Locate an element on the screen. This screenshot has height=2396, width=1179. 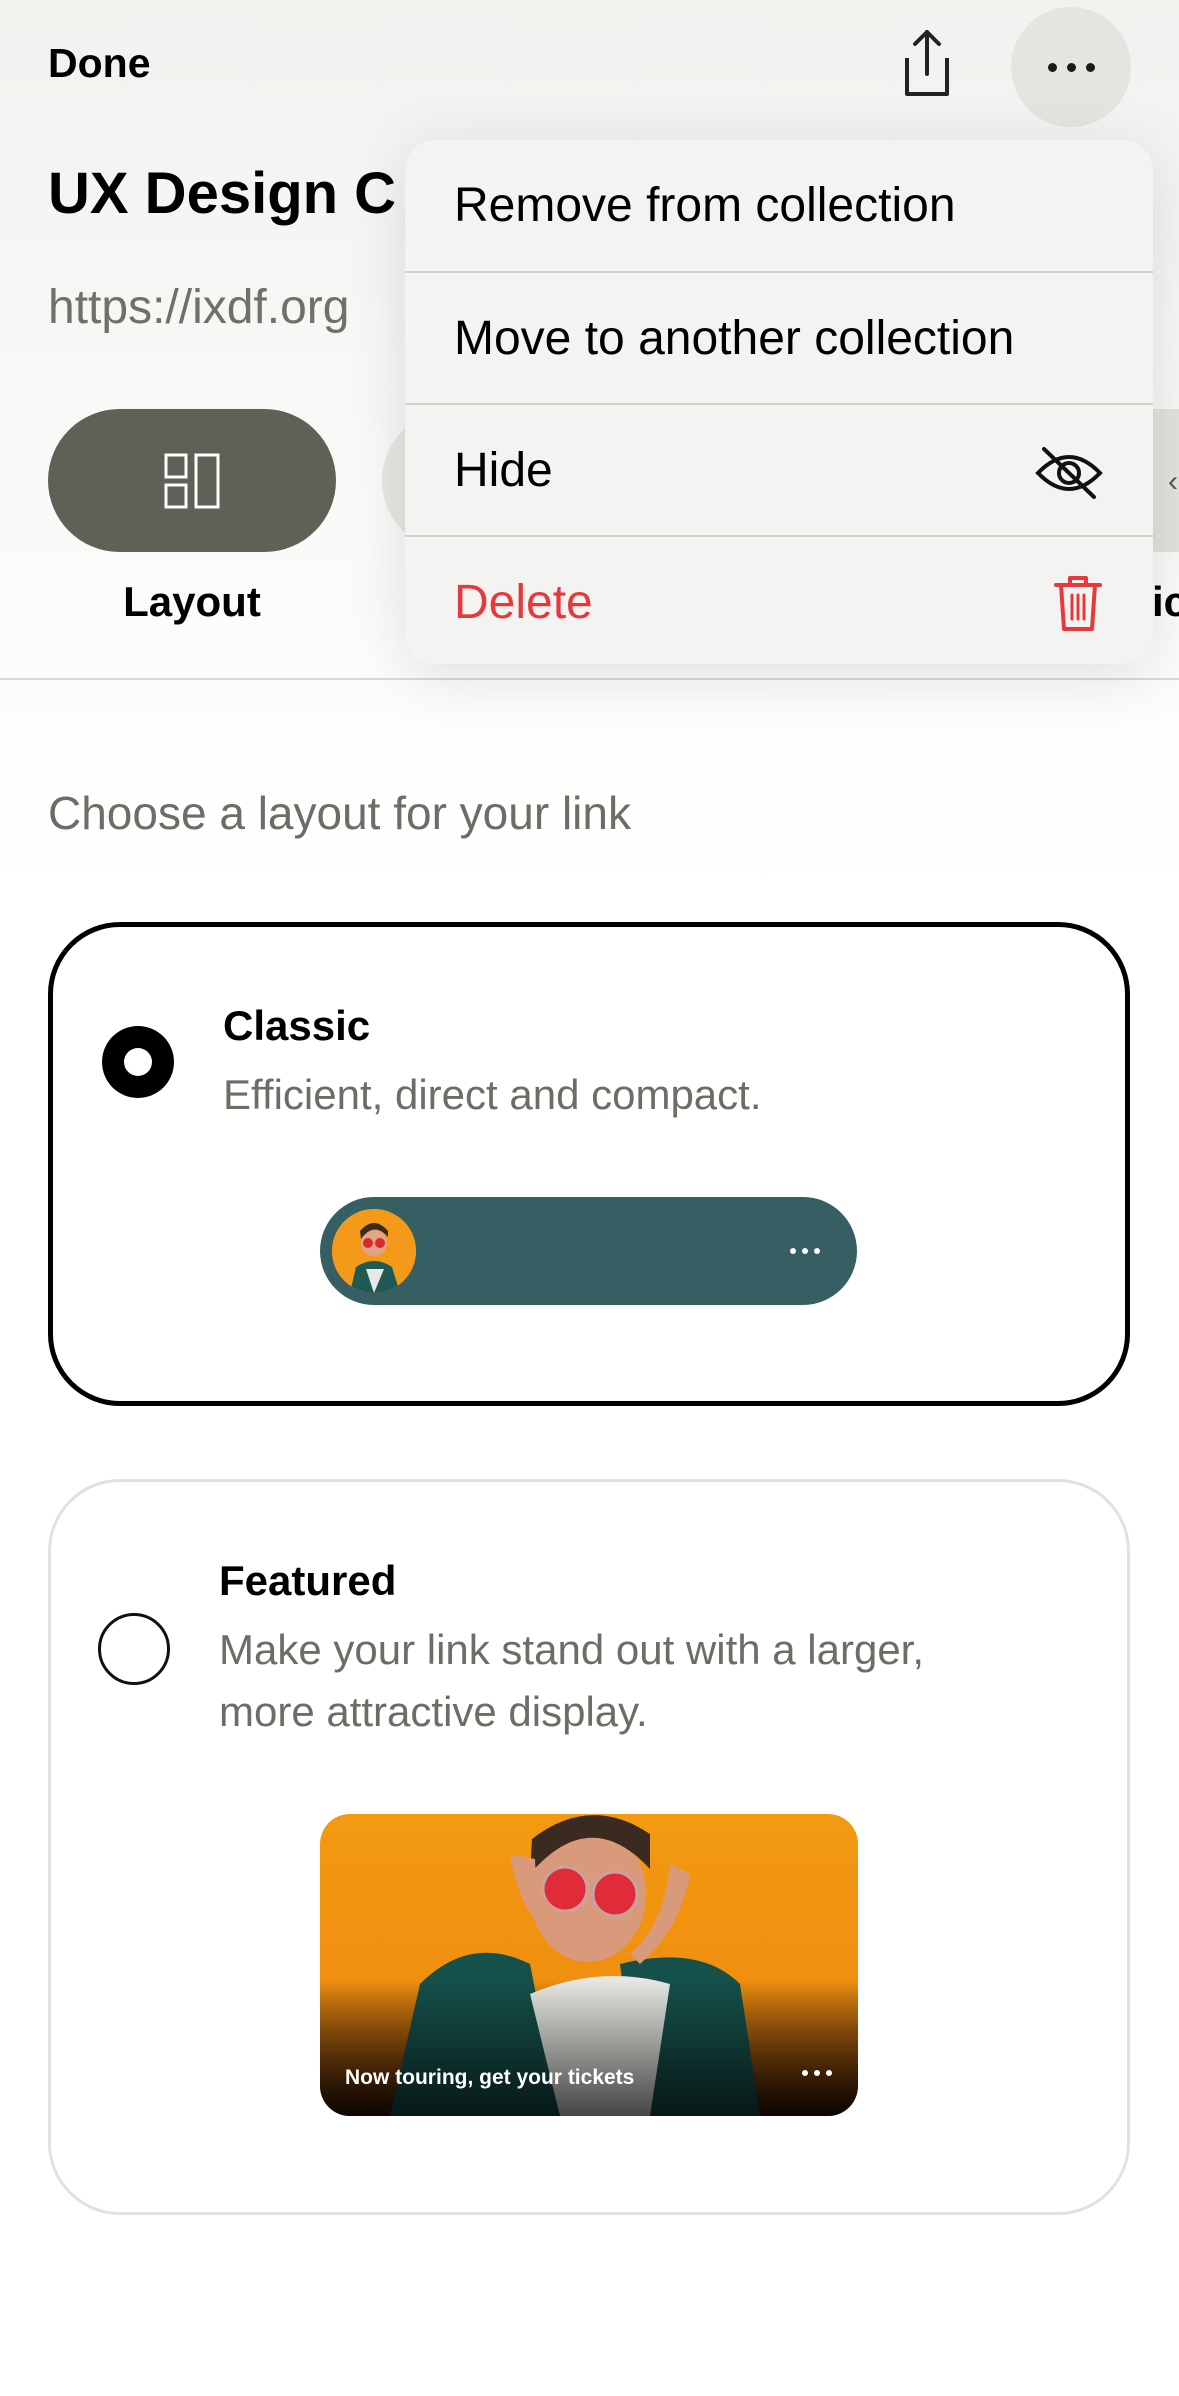
option-desc-featured-line2: more attractive display. is located at coordinates (433, 1711).